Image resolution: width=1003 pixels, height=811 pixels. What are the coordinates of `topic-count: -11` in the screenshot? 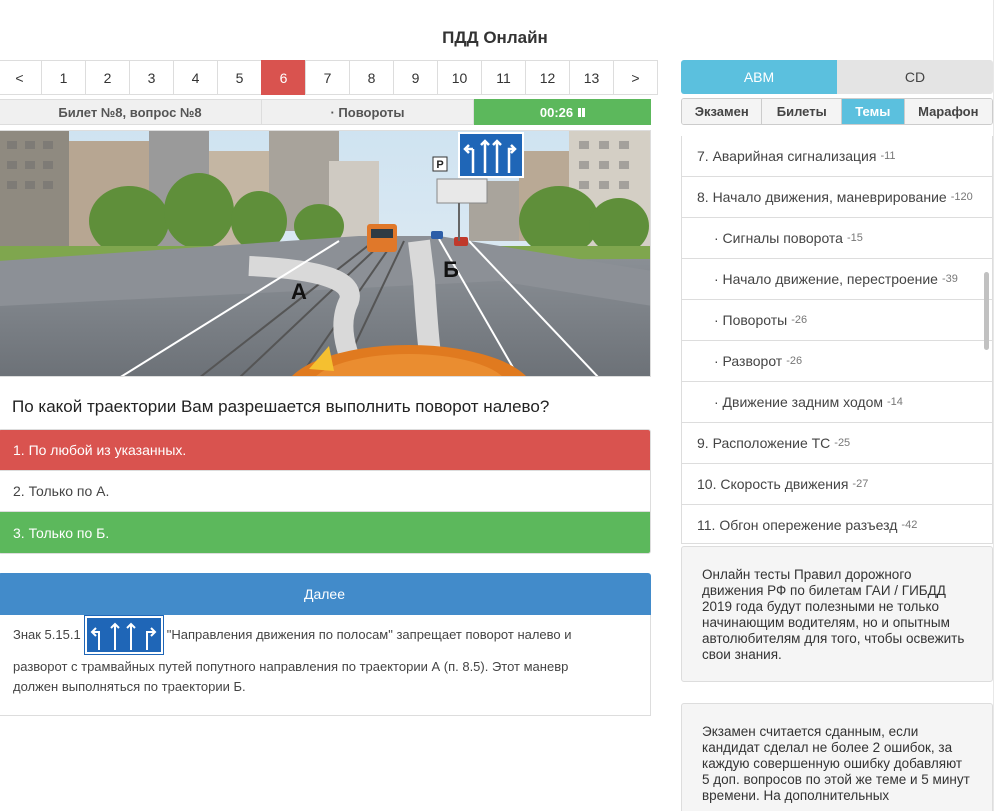 It's located at (888, 156).